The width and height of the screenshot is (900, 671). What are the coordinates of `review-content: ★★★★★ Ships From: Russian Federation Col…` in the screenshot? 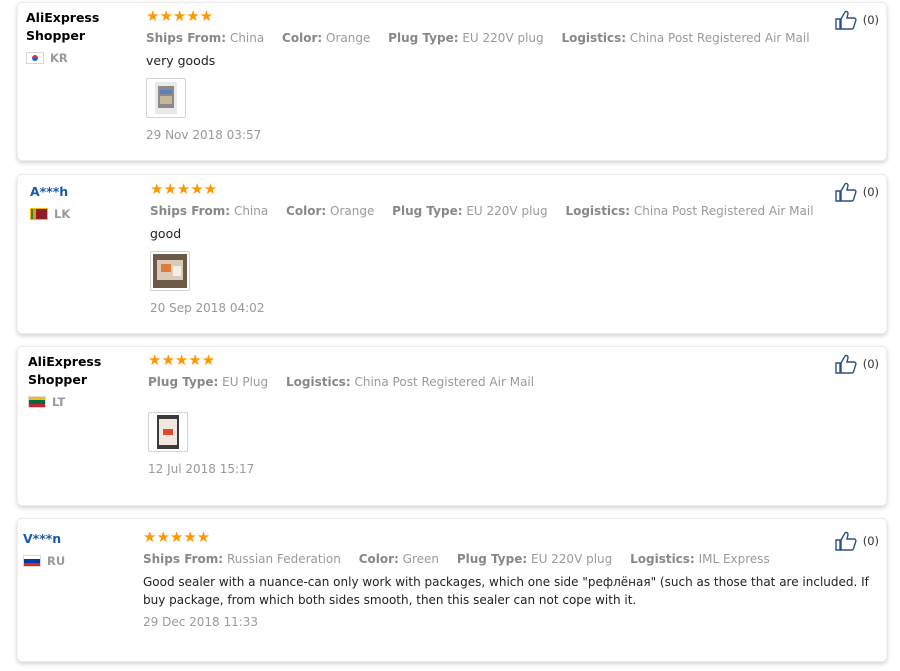 It's located at (508, 578).